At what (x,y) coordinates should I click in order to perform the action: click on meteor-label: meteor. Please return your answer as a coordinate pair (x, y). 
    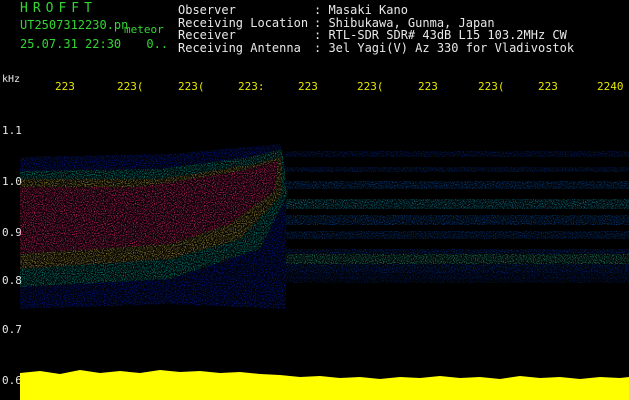
    Looking at the image, I should click on (144, 29).